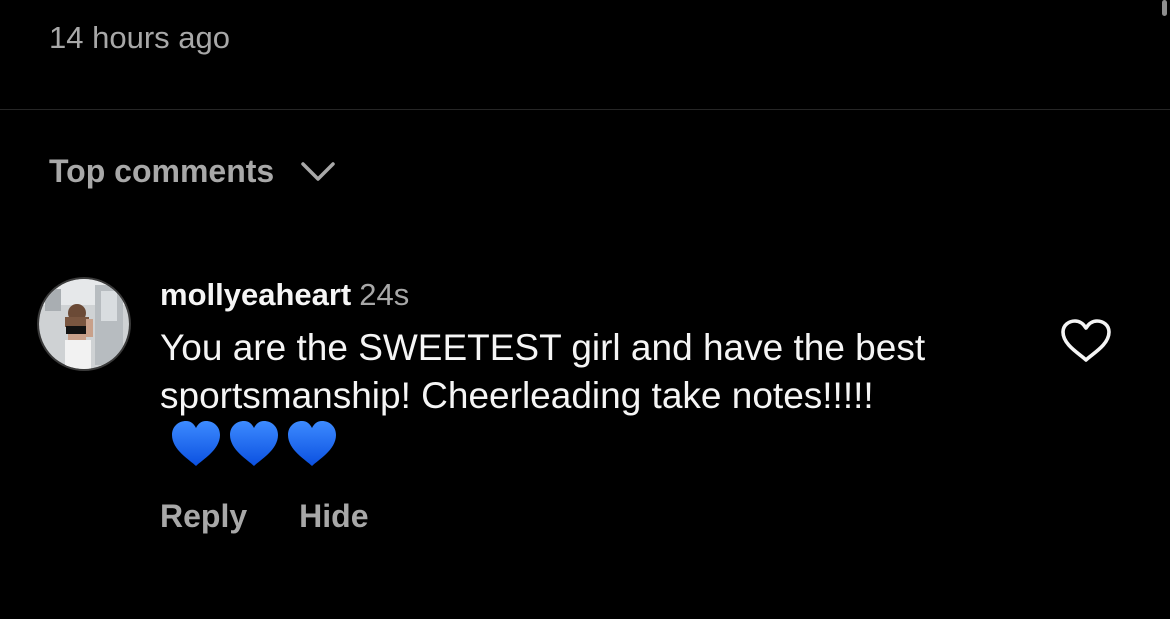 This screenshot has width=1170, height=619. What do you see at coordinates (264, 516) in the screenshot?
I see `comment-actions: Reply Hide` at bounding box center [264, 516].